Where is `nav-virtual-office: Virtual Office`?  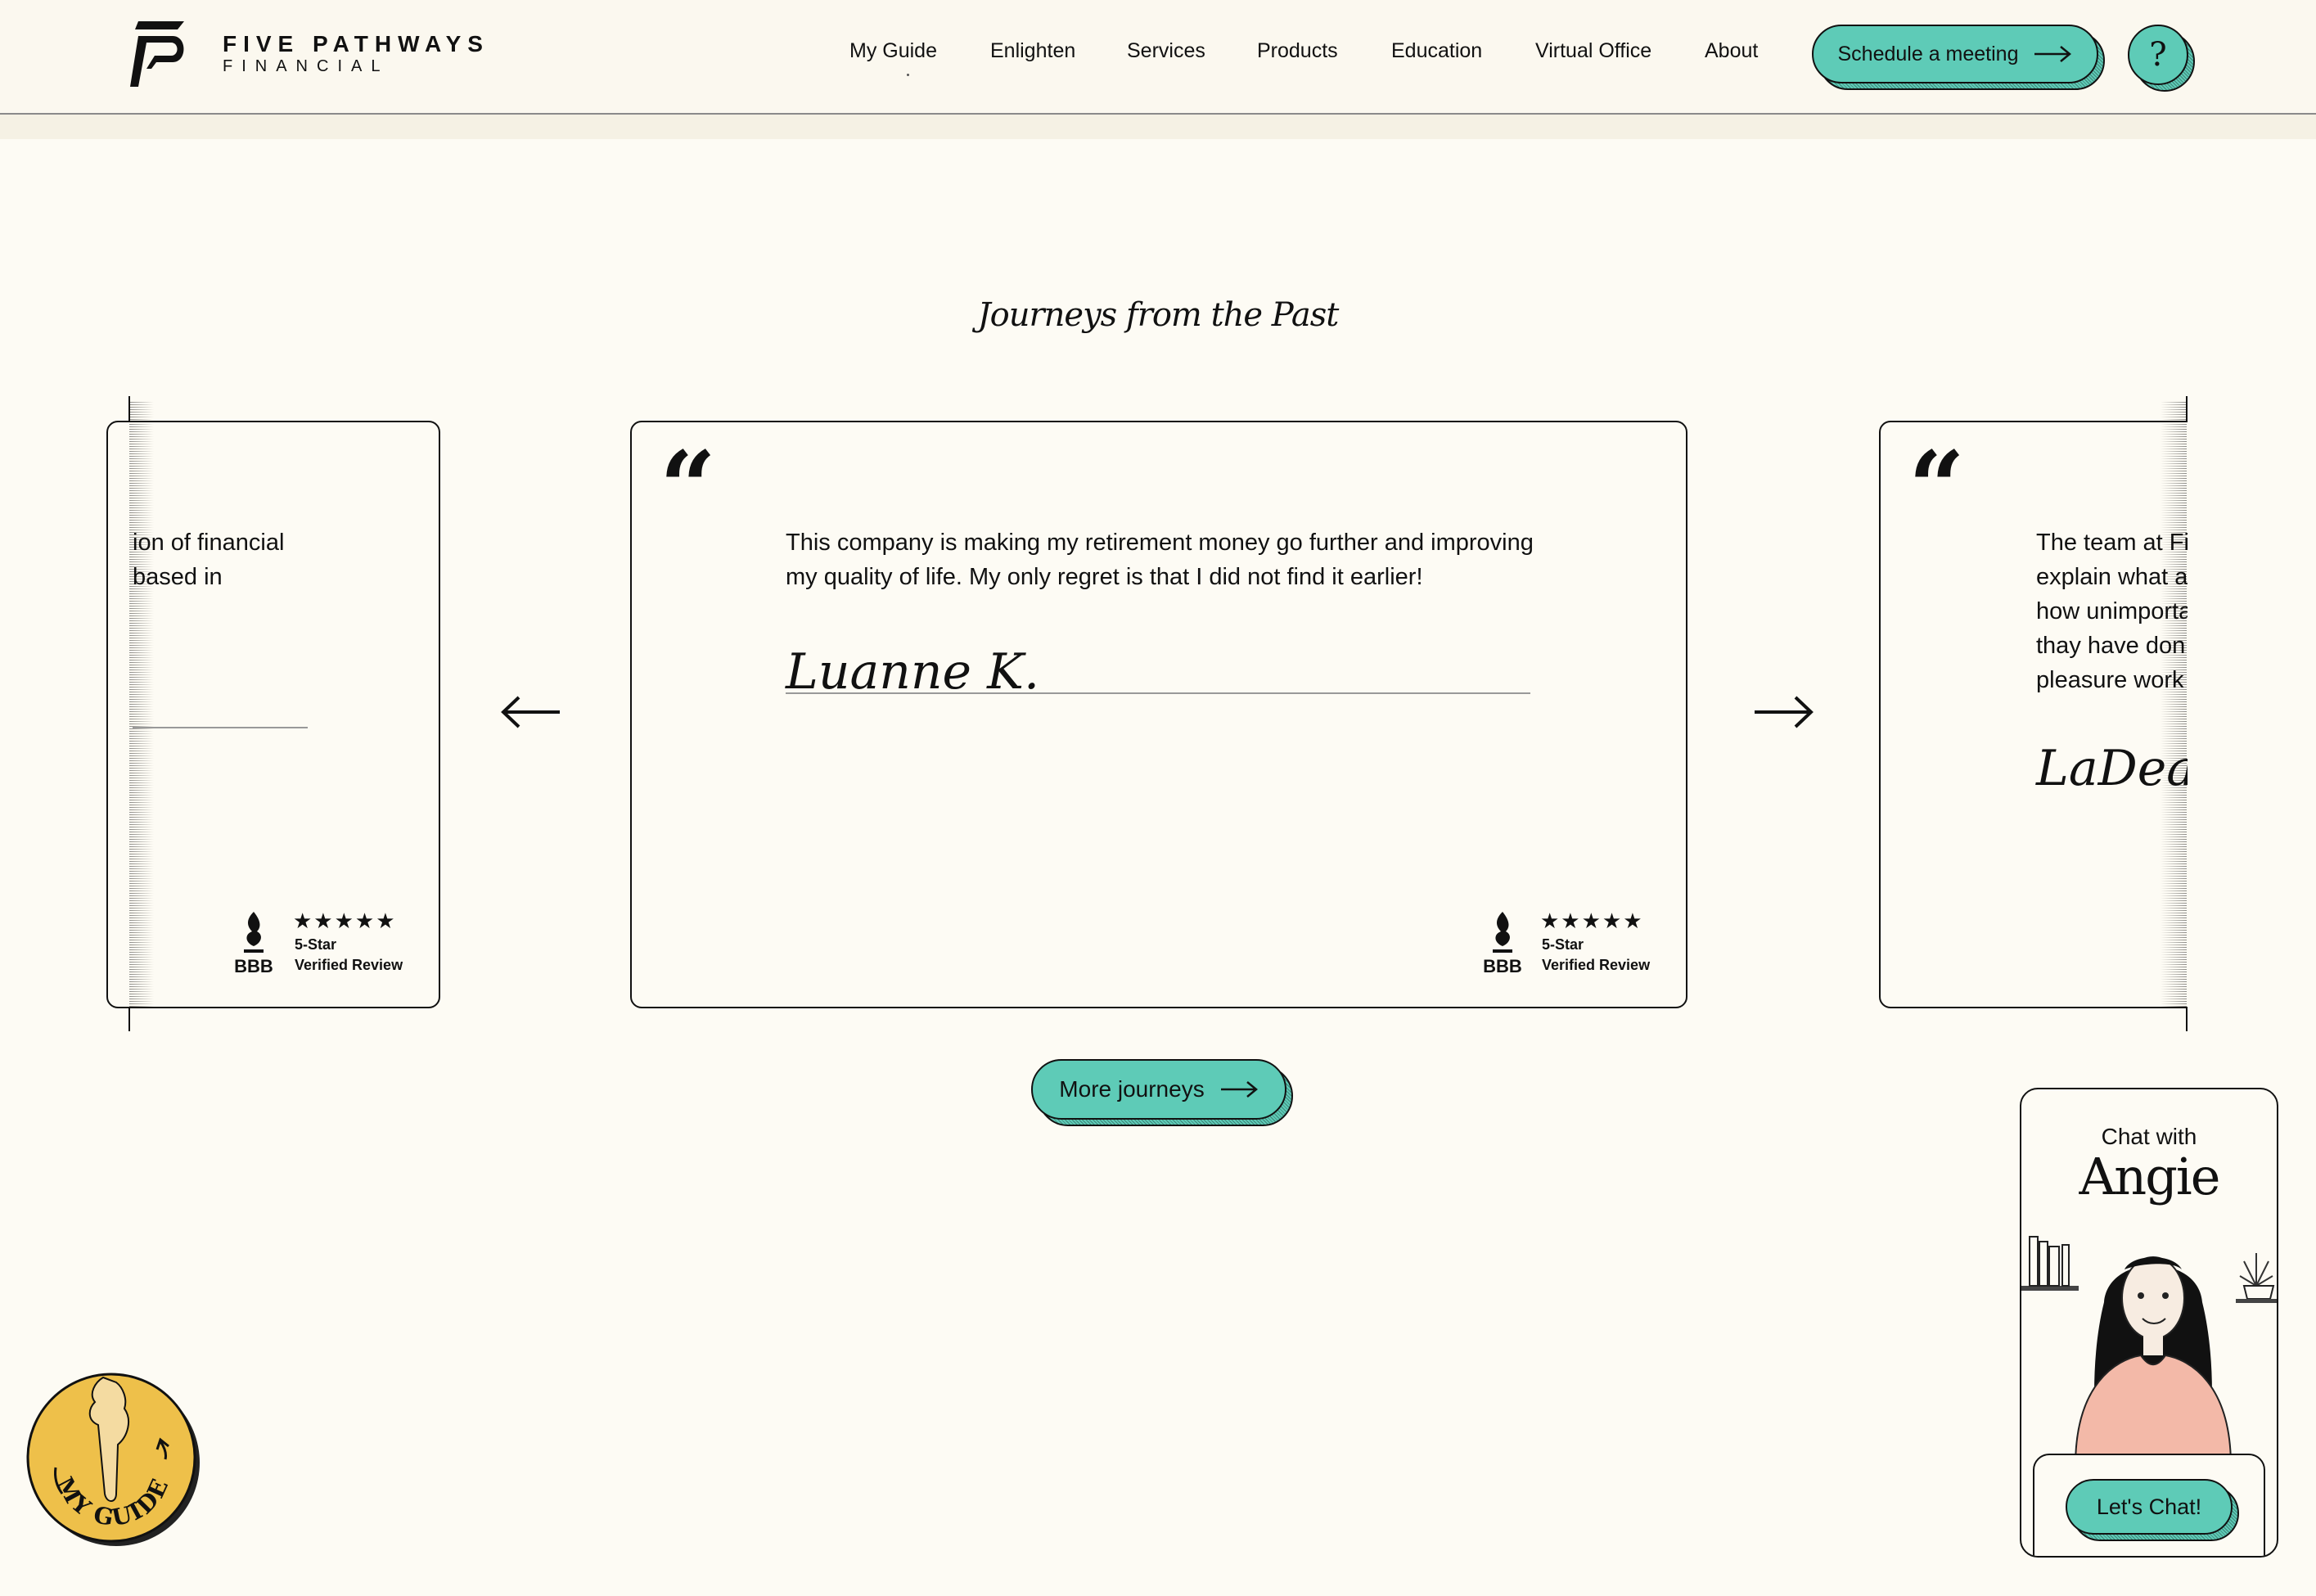
nav-virtual-office: Virtual Office is located at coordinates (1593, 51).